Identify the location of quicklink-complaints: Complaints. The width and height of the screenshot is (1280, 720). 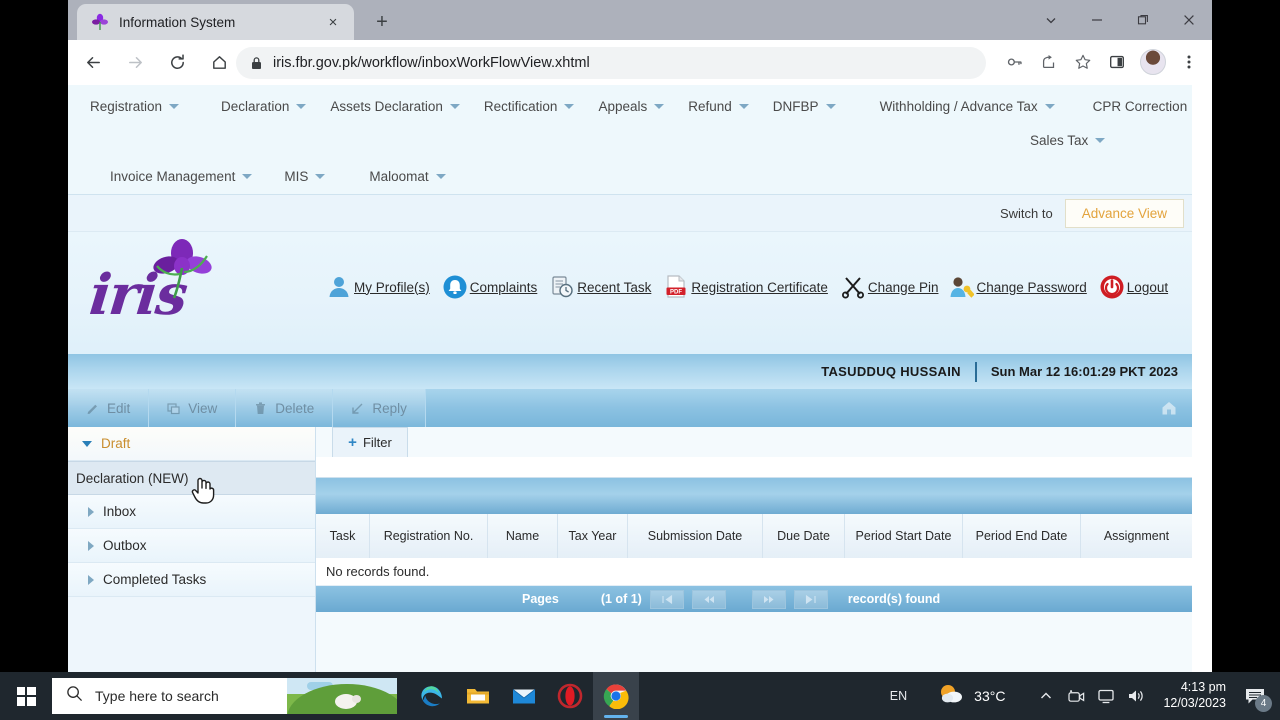
(489, 287).